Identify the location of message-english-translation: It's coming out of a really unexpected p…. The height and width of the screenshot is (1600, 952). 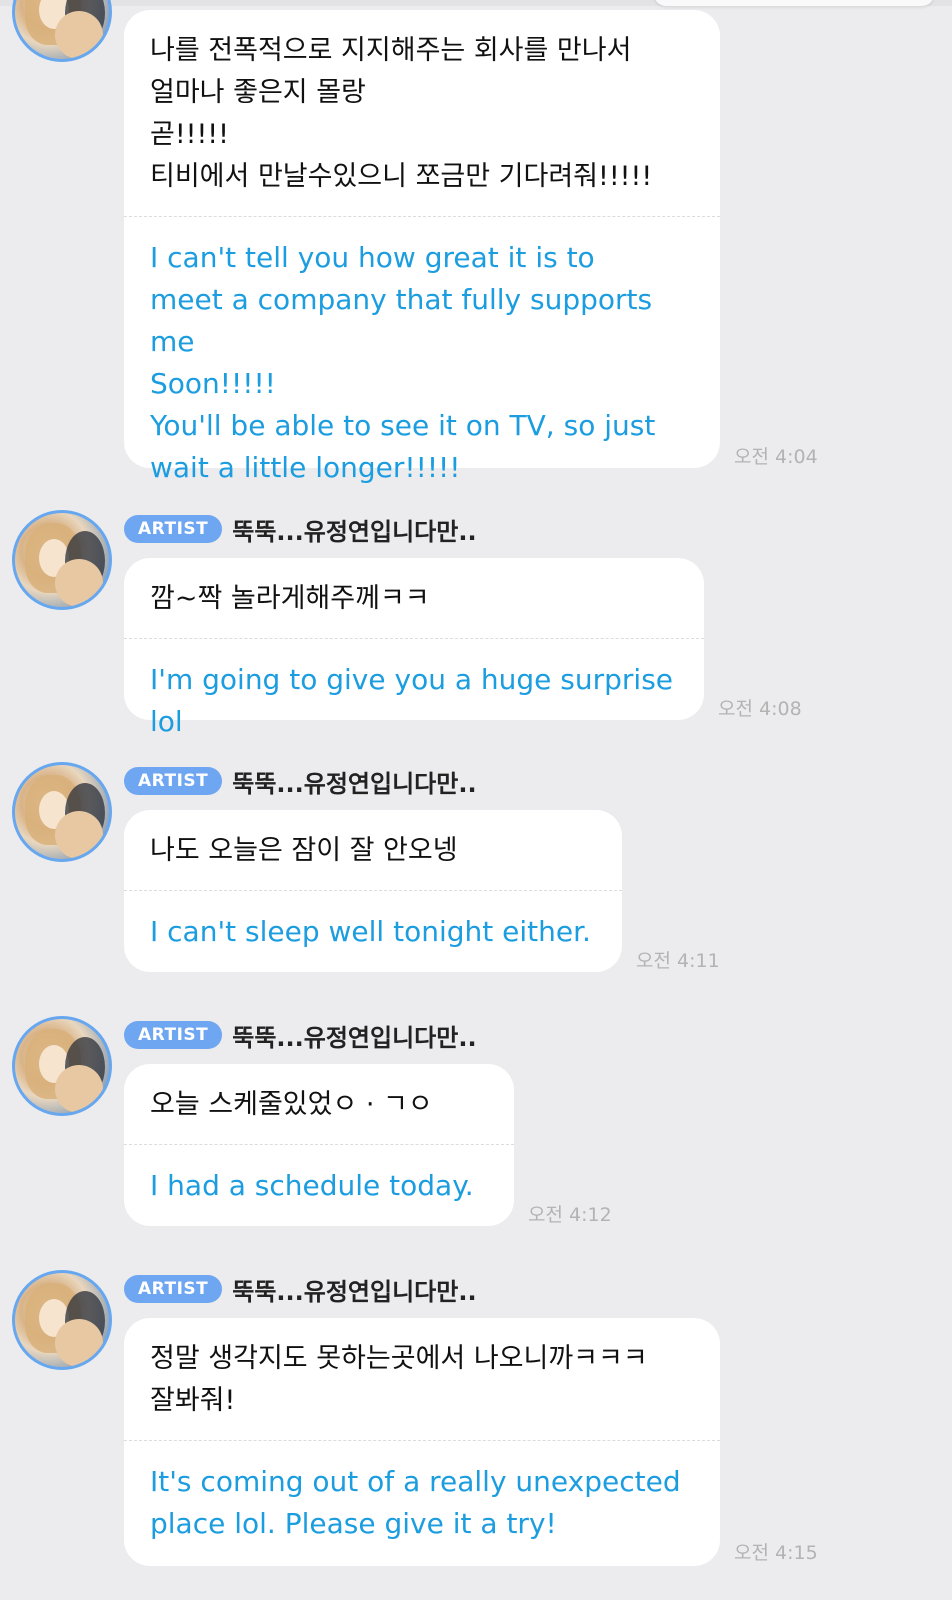
(415, 1502).